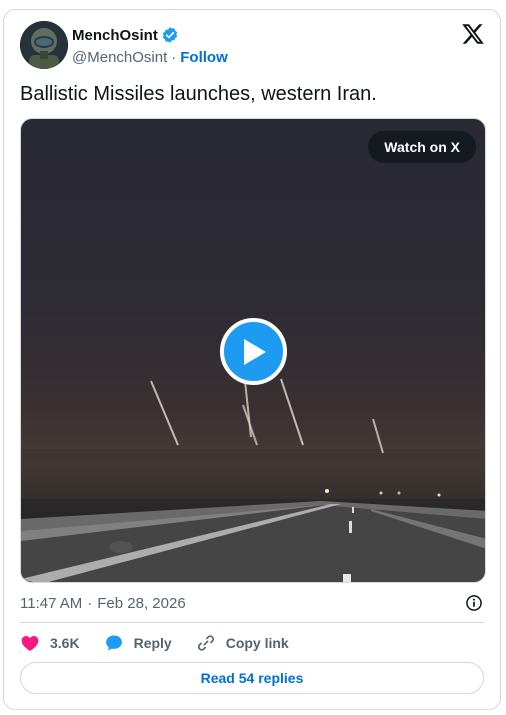  What do you see at coordinates (205, 643) in the screenshot?
I see `link-icon` at bounding box center [205, 643].